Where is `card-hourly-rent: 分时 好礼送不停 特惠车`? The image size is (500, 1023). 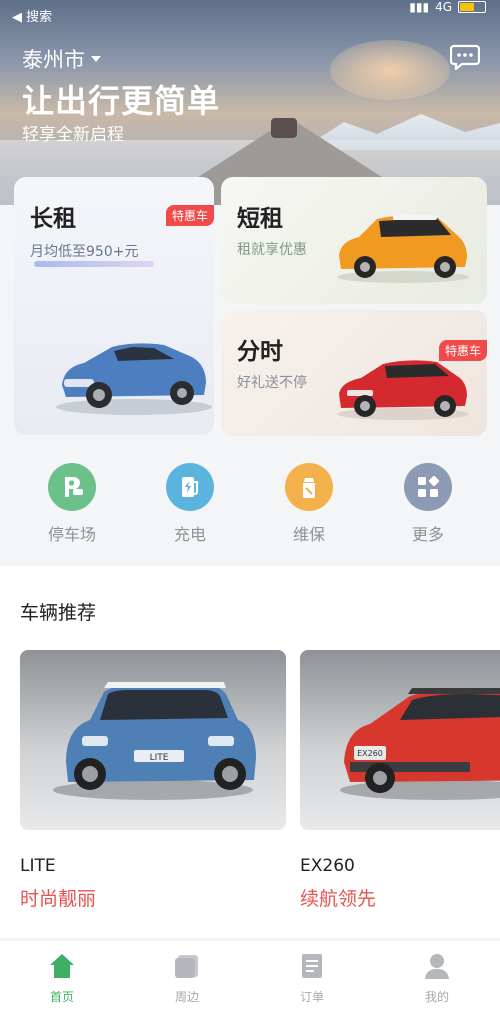
card-hourly-rent: 分时 好礼送不停 特惠车 is located at coordinates (354, 373).